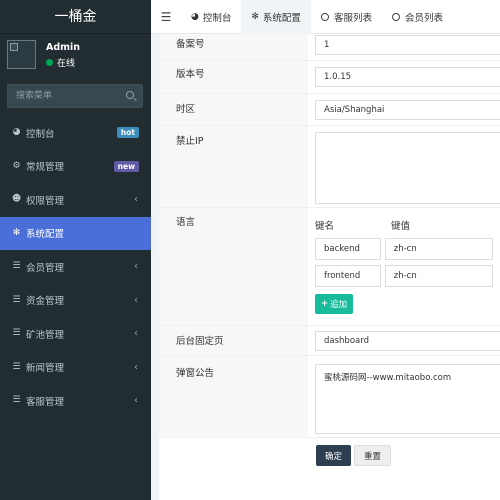 This screenshot has height=500, width=500. Describe the element at coordinates (45, 268) in the screenshot. I see `sidebar-item-label: 会员管理` at that location.